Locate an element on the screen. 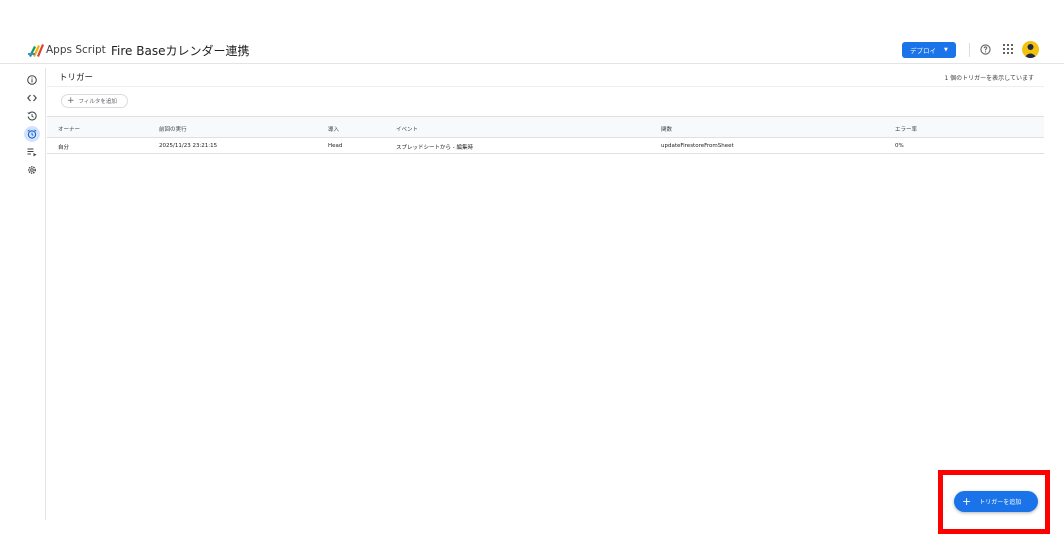 The image size is (1064, 546). list-play-icon is located at coordinates (32, 152).